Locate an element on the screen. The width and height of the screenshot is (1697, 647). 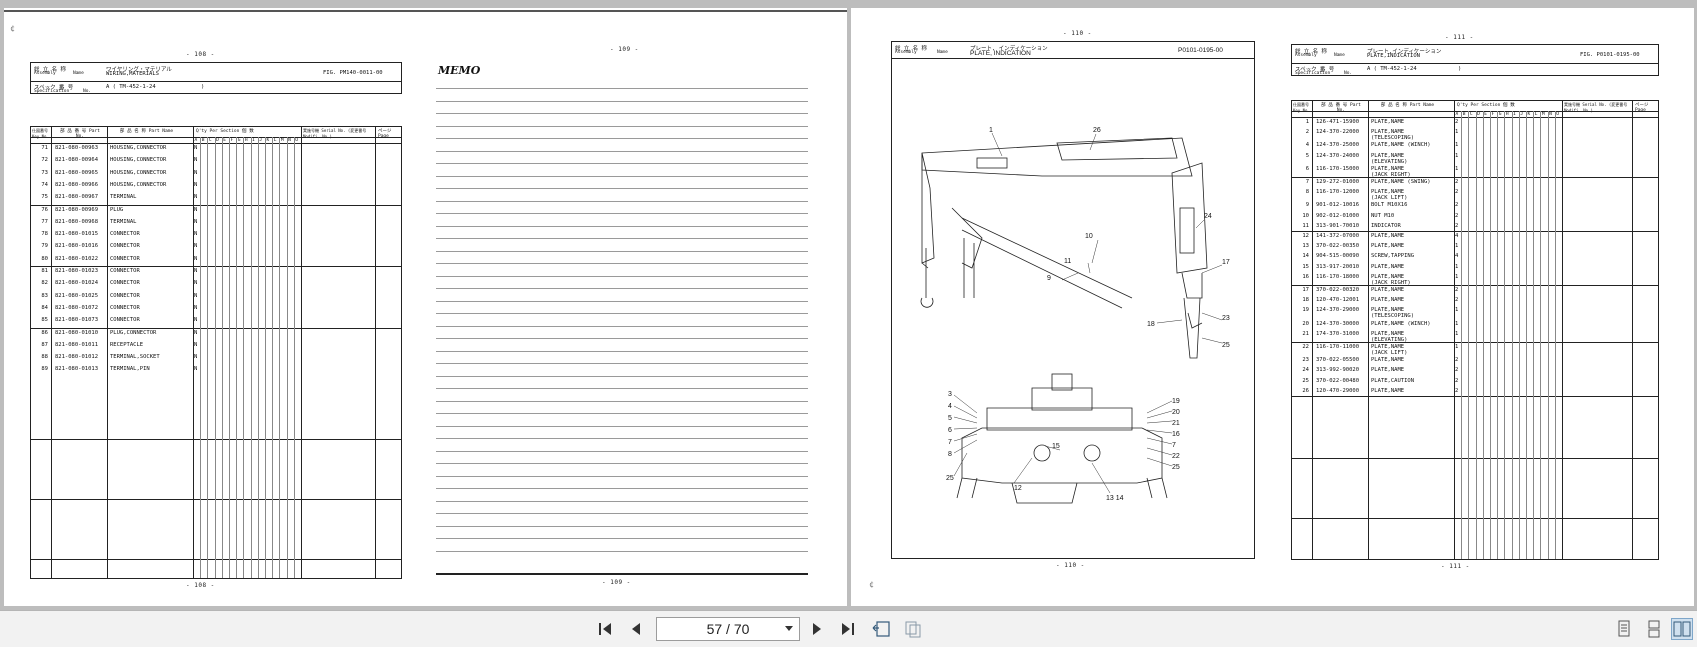
row-key: 7 is located at coordinates (1307, 182).